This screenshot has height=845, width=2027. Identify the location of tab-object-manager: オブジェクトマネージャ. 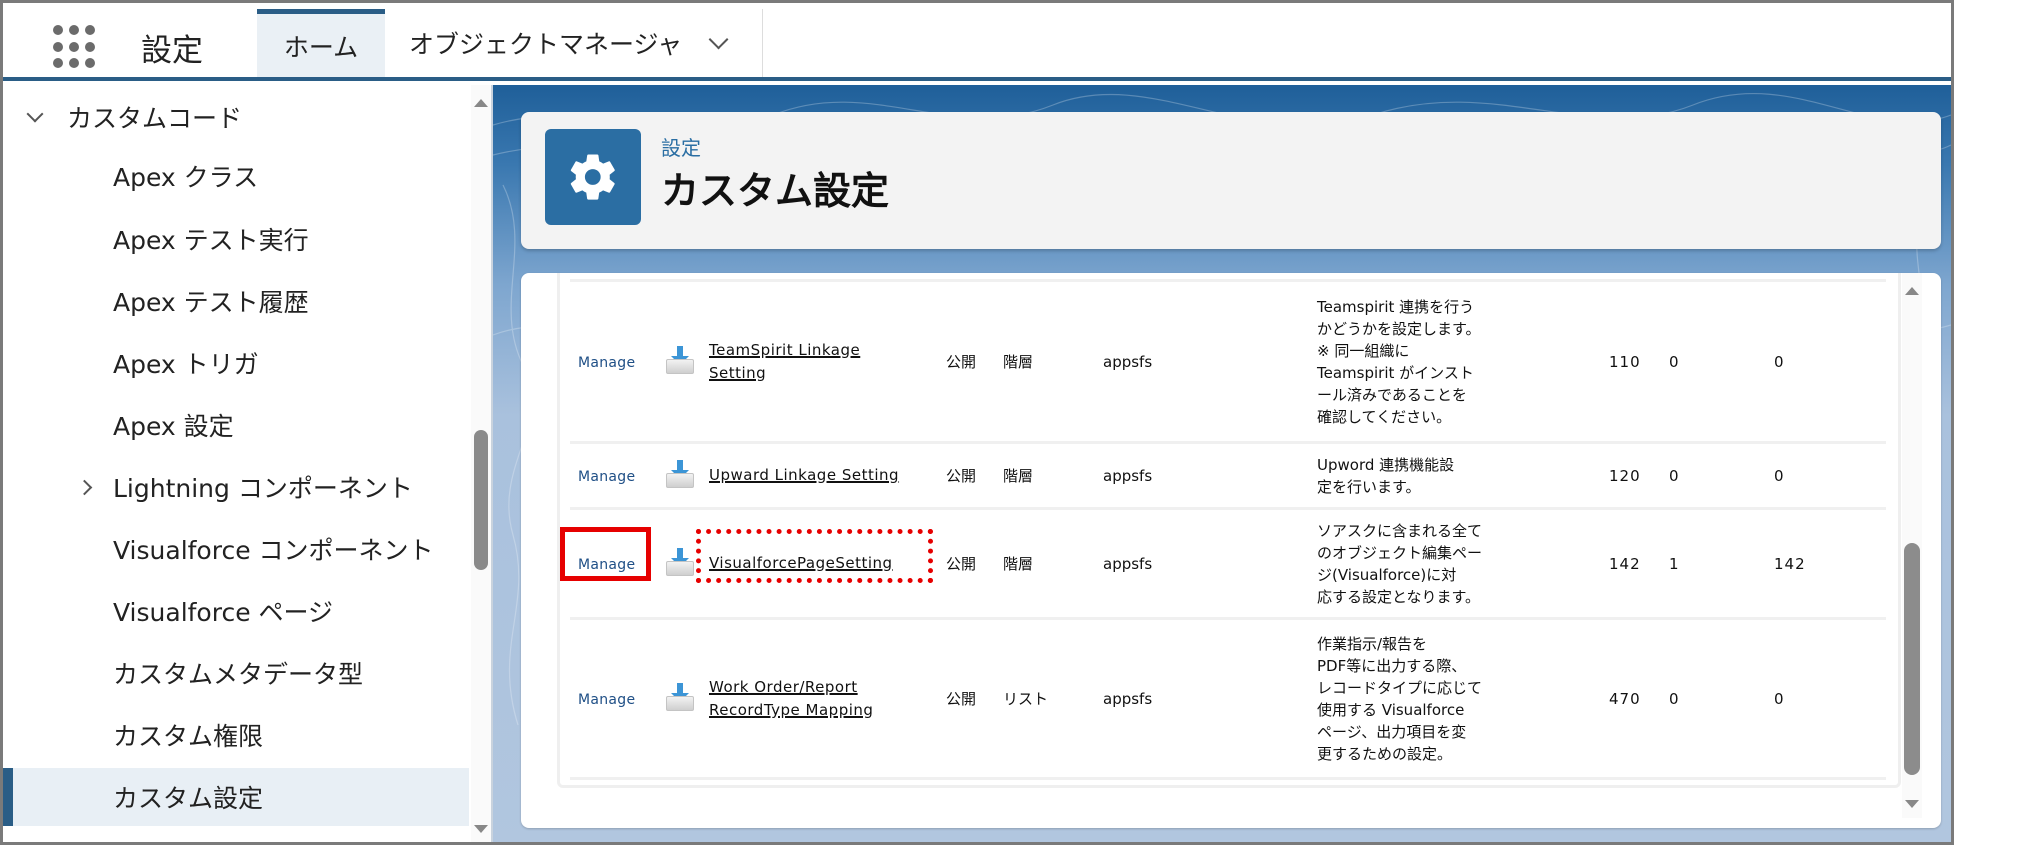
(575, 43).